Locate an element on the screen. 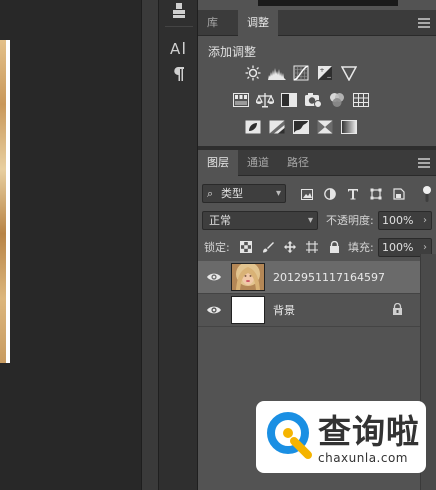  black-white-icon is located at coordinates (289, 100).